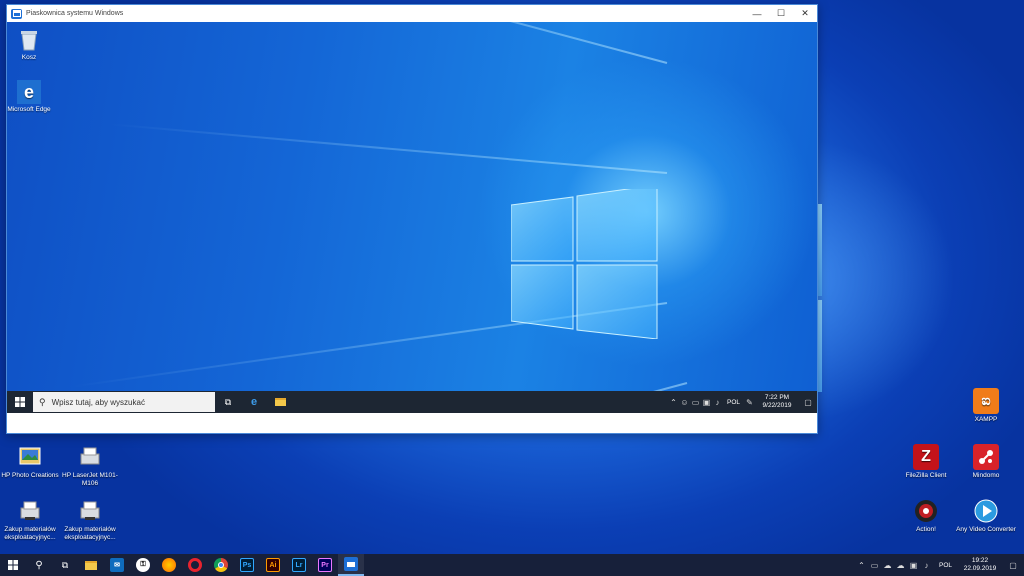 The width and height of the screenshot is (1024, 576). I want to click on premiere-icon: Pr, so click(325, 565).